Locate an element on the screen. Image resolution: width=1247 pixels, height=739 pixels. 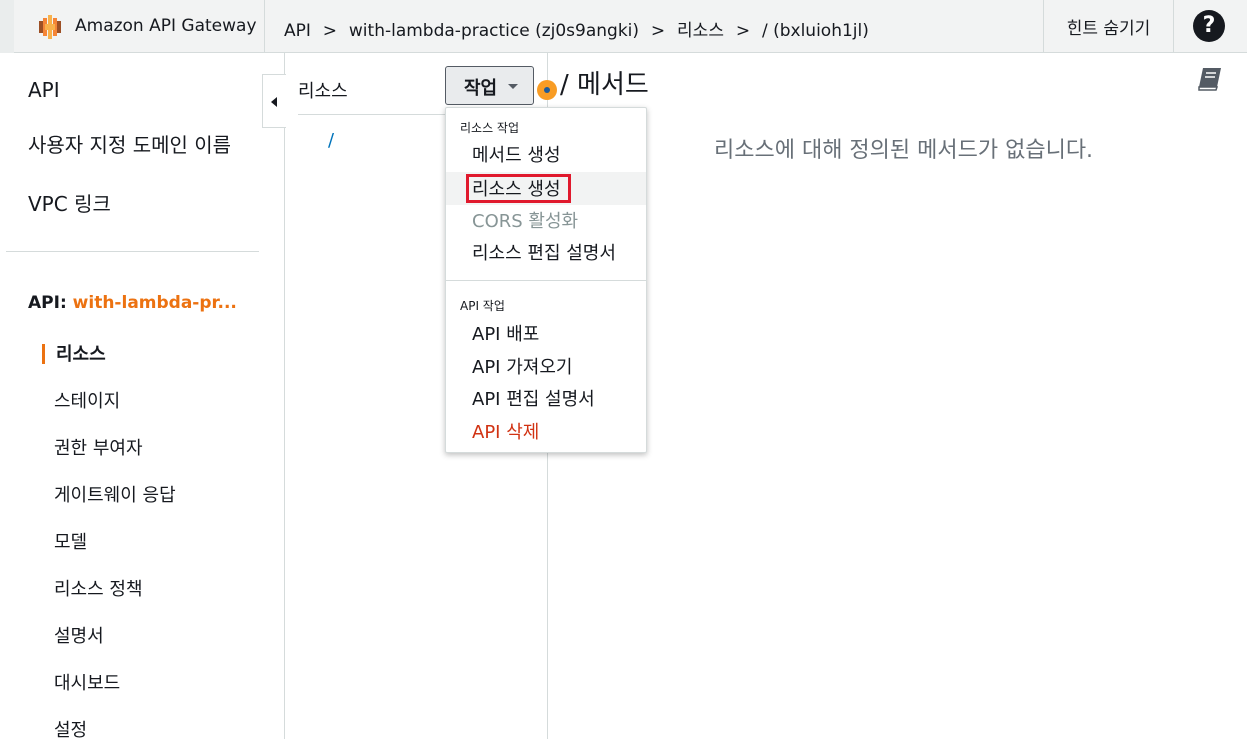
menu-item-create-method: 메서드 생성 is located at coordinates (516, 154).